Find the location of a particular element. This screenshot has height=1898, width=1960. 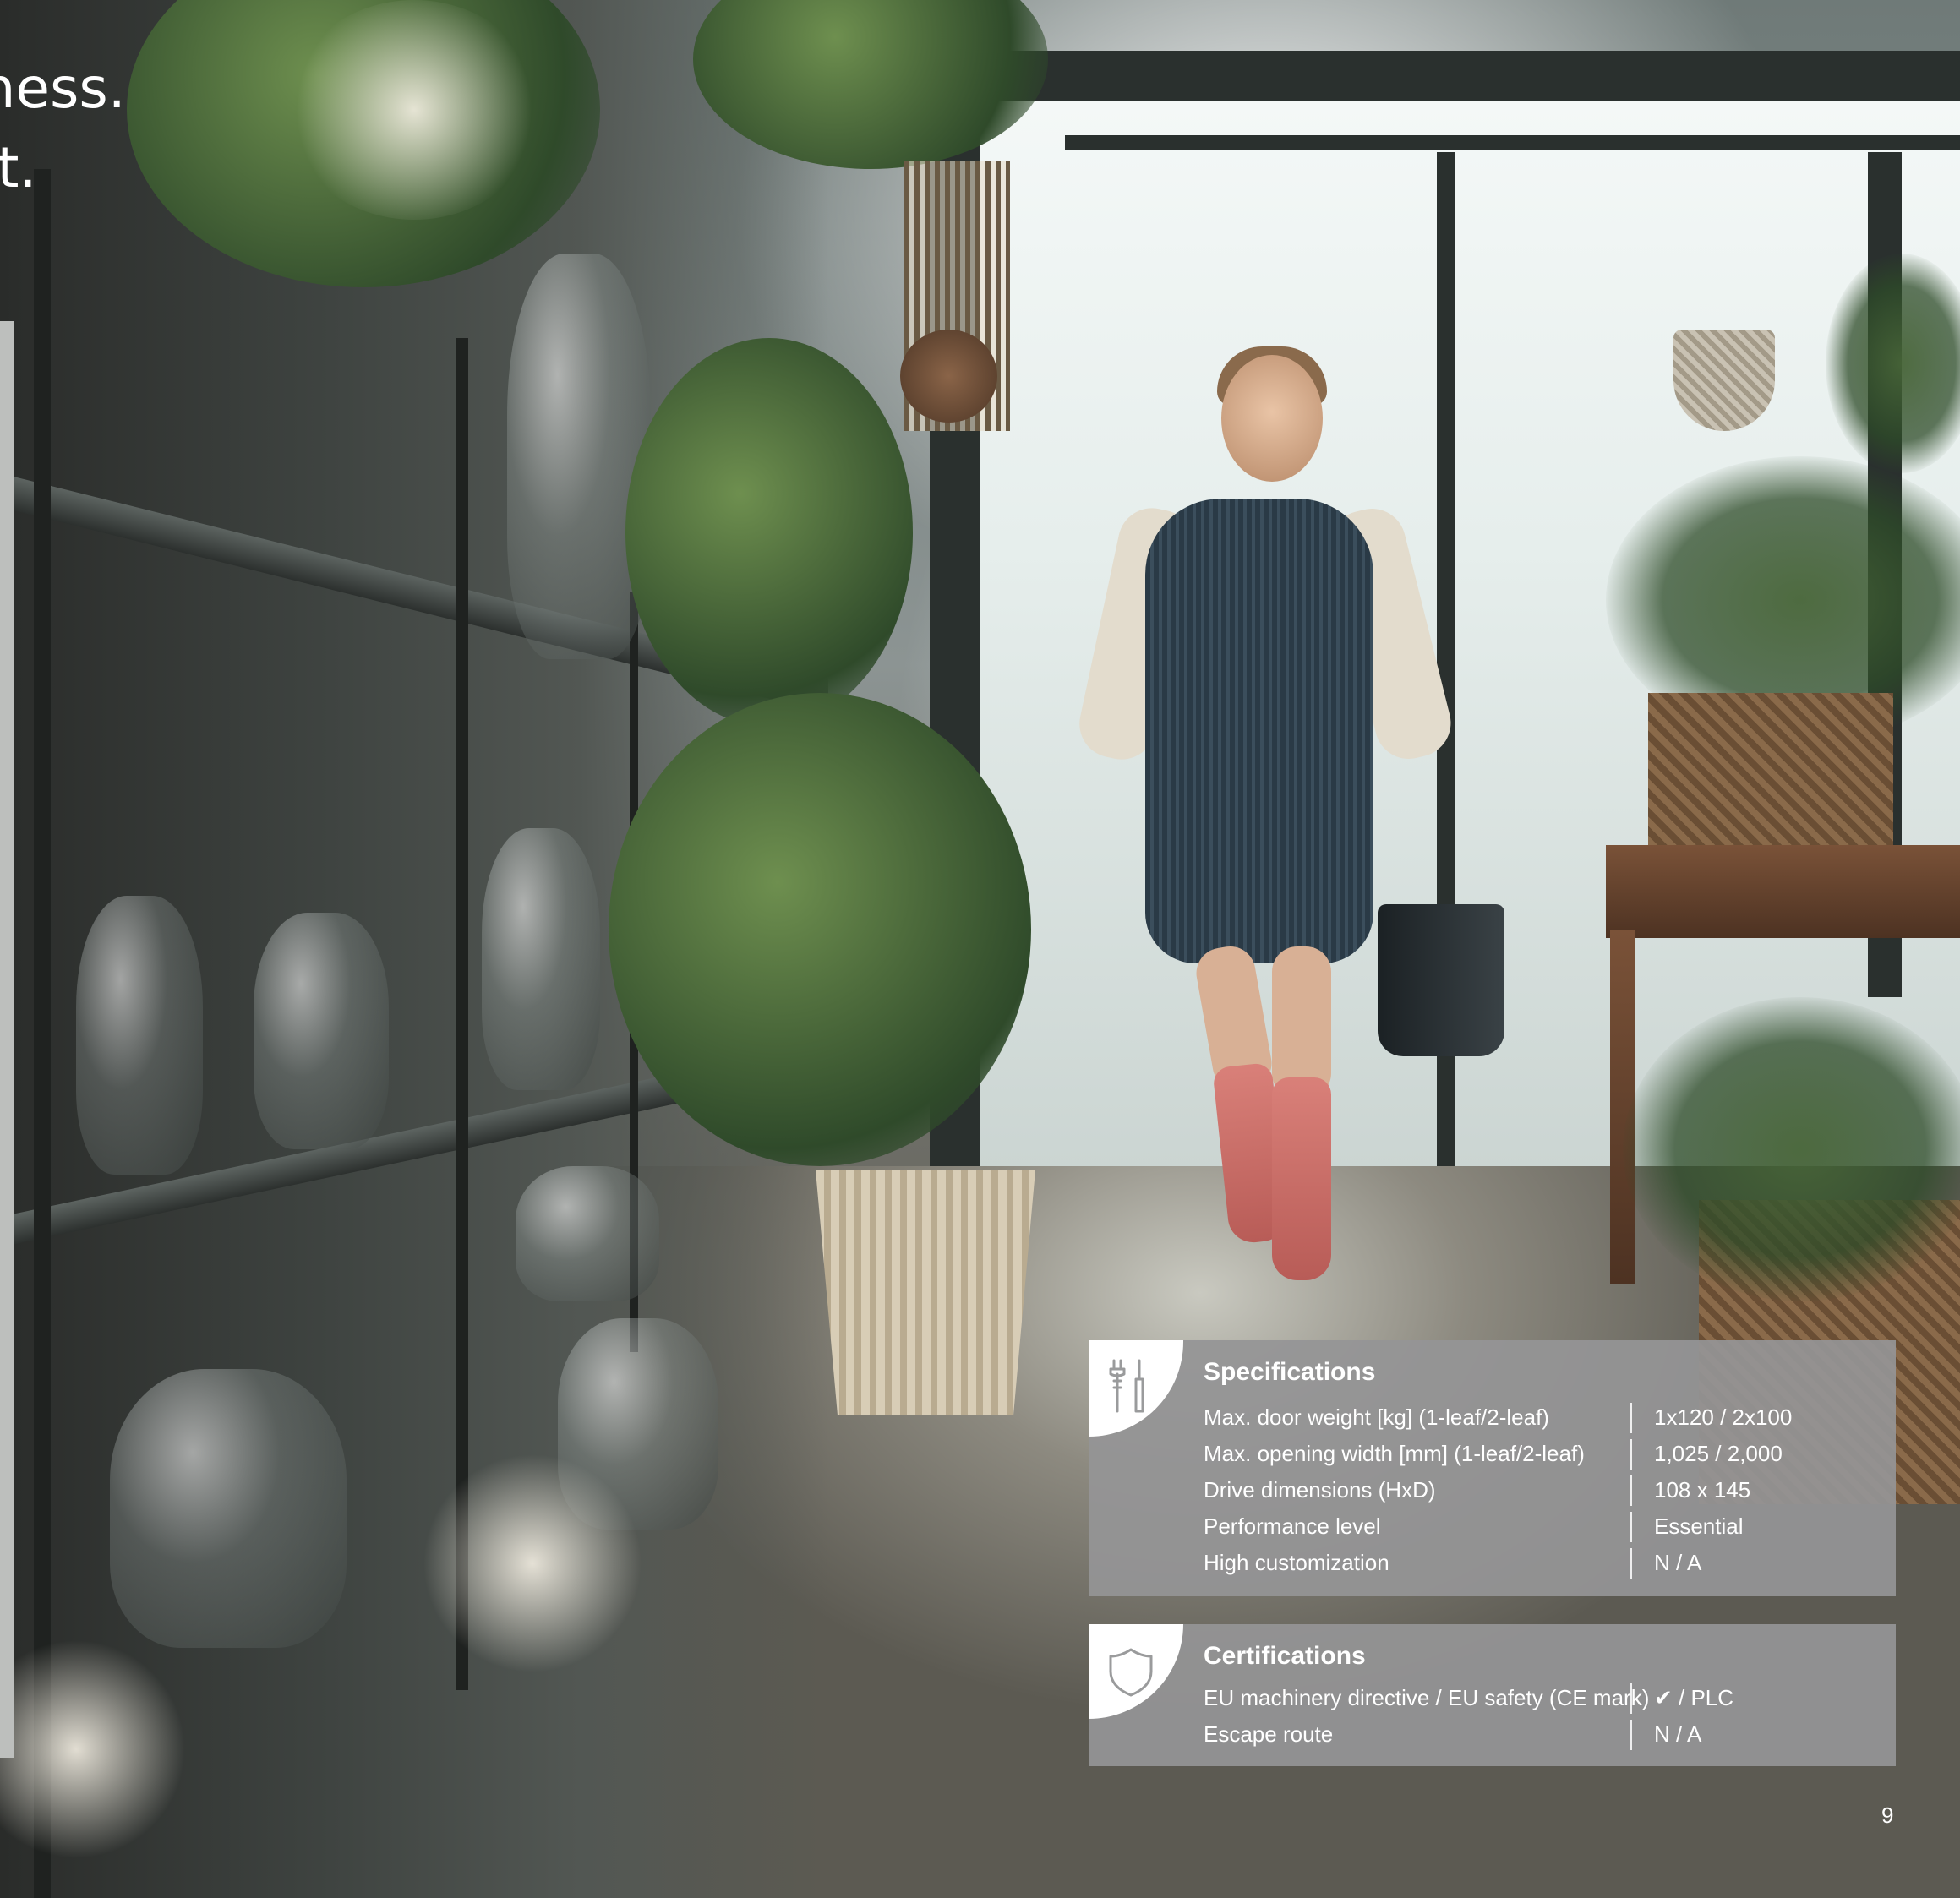

spec-value: 1x120 / 2x100 is located at coordinates (1723, 1417).